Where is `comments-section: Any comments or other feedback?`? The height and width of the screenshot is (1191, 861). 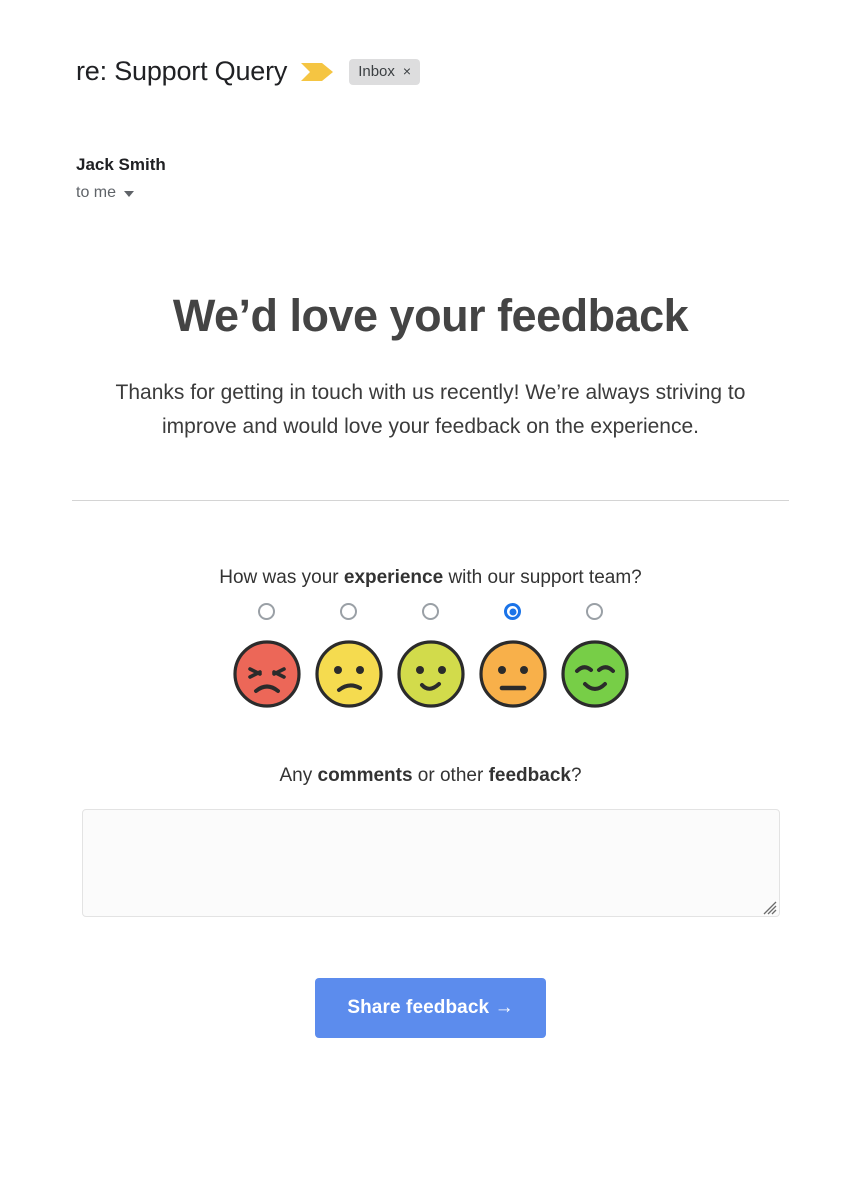
comments-section: Any comments or other feedback? is located at coordinates (430, 843).